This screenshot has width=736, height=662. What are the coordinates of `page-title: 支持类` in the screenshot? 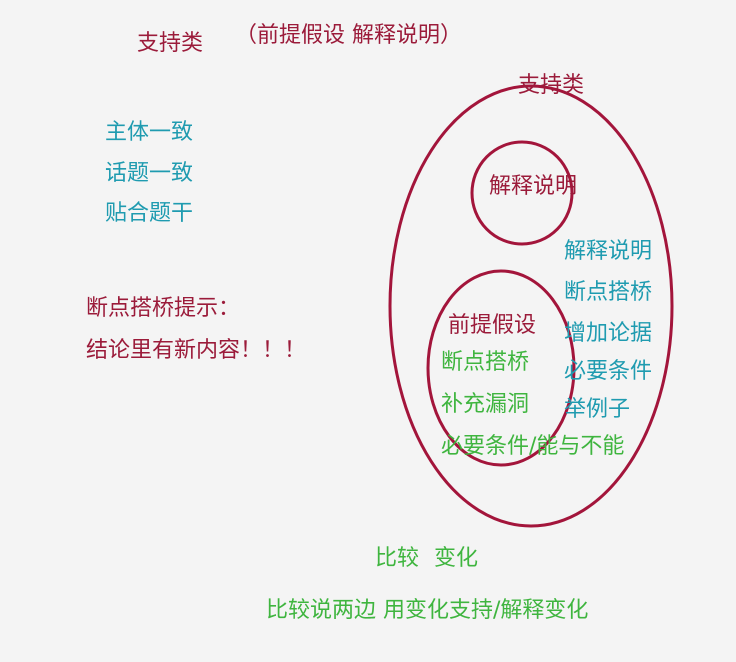 It's located at (170, 43).